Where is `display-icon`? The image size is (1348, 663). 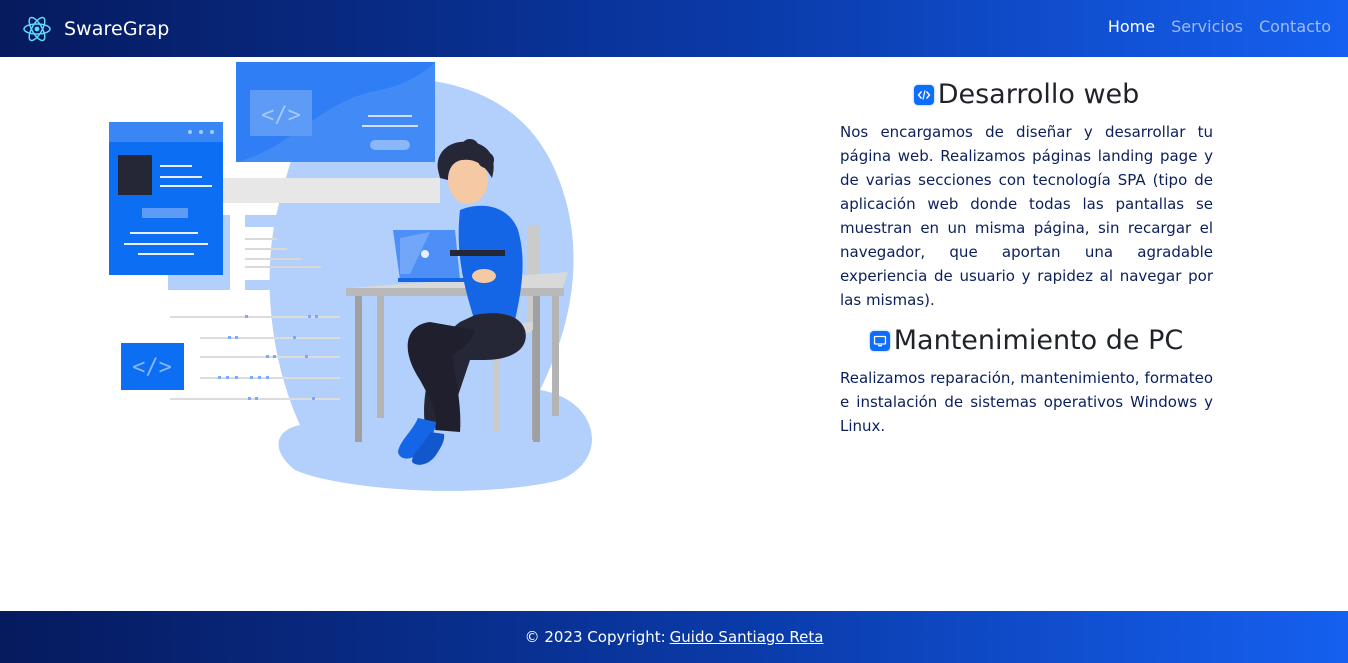
display-icon is located at coordinates (879, 340).